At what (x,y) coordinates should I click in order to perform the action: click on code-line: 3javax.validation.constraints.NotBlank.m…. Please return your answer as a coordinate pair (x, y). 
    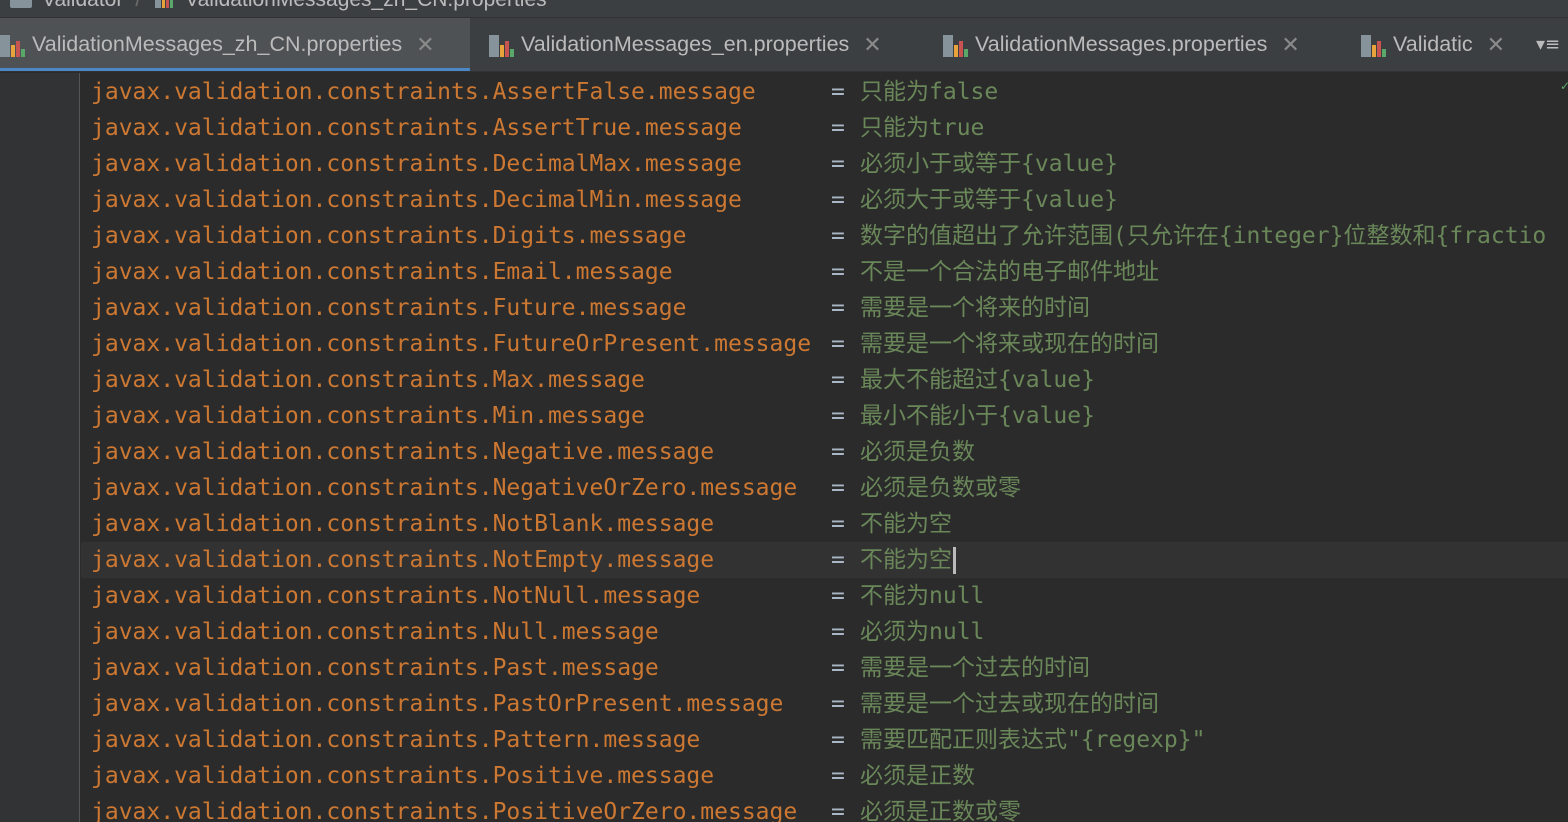
    Looking at the image, I should click on (824, 524).